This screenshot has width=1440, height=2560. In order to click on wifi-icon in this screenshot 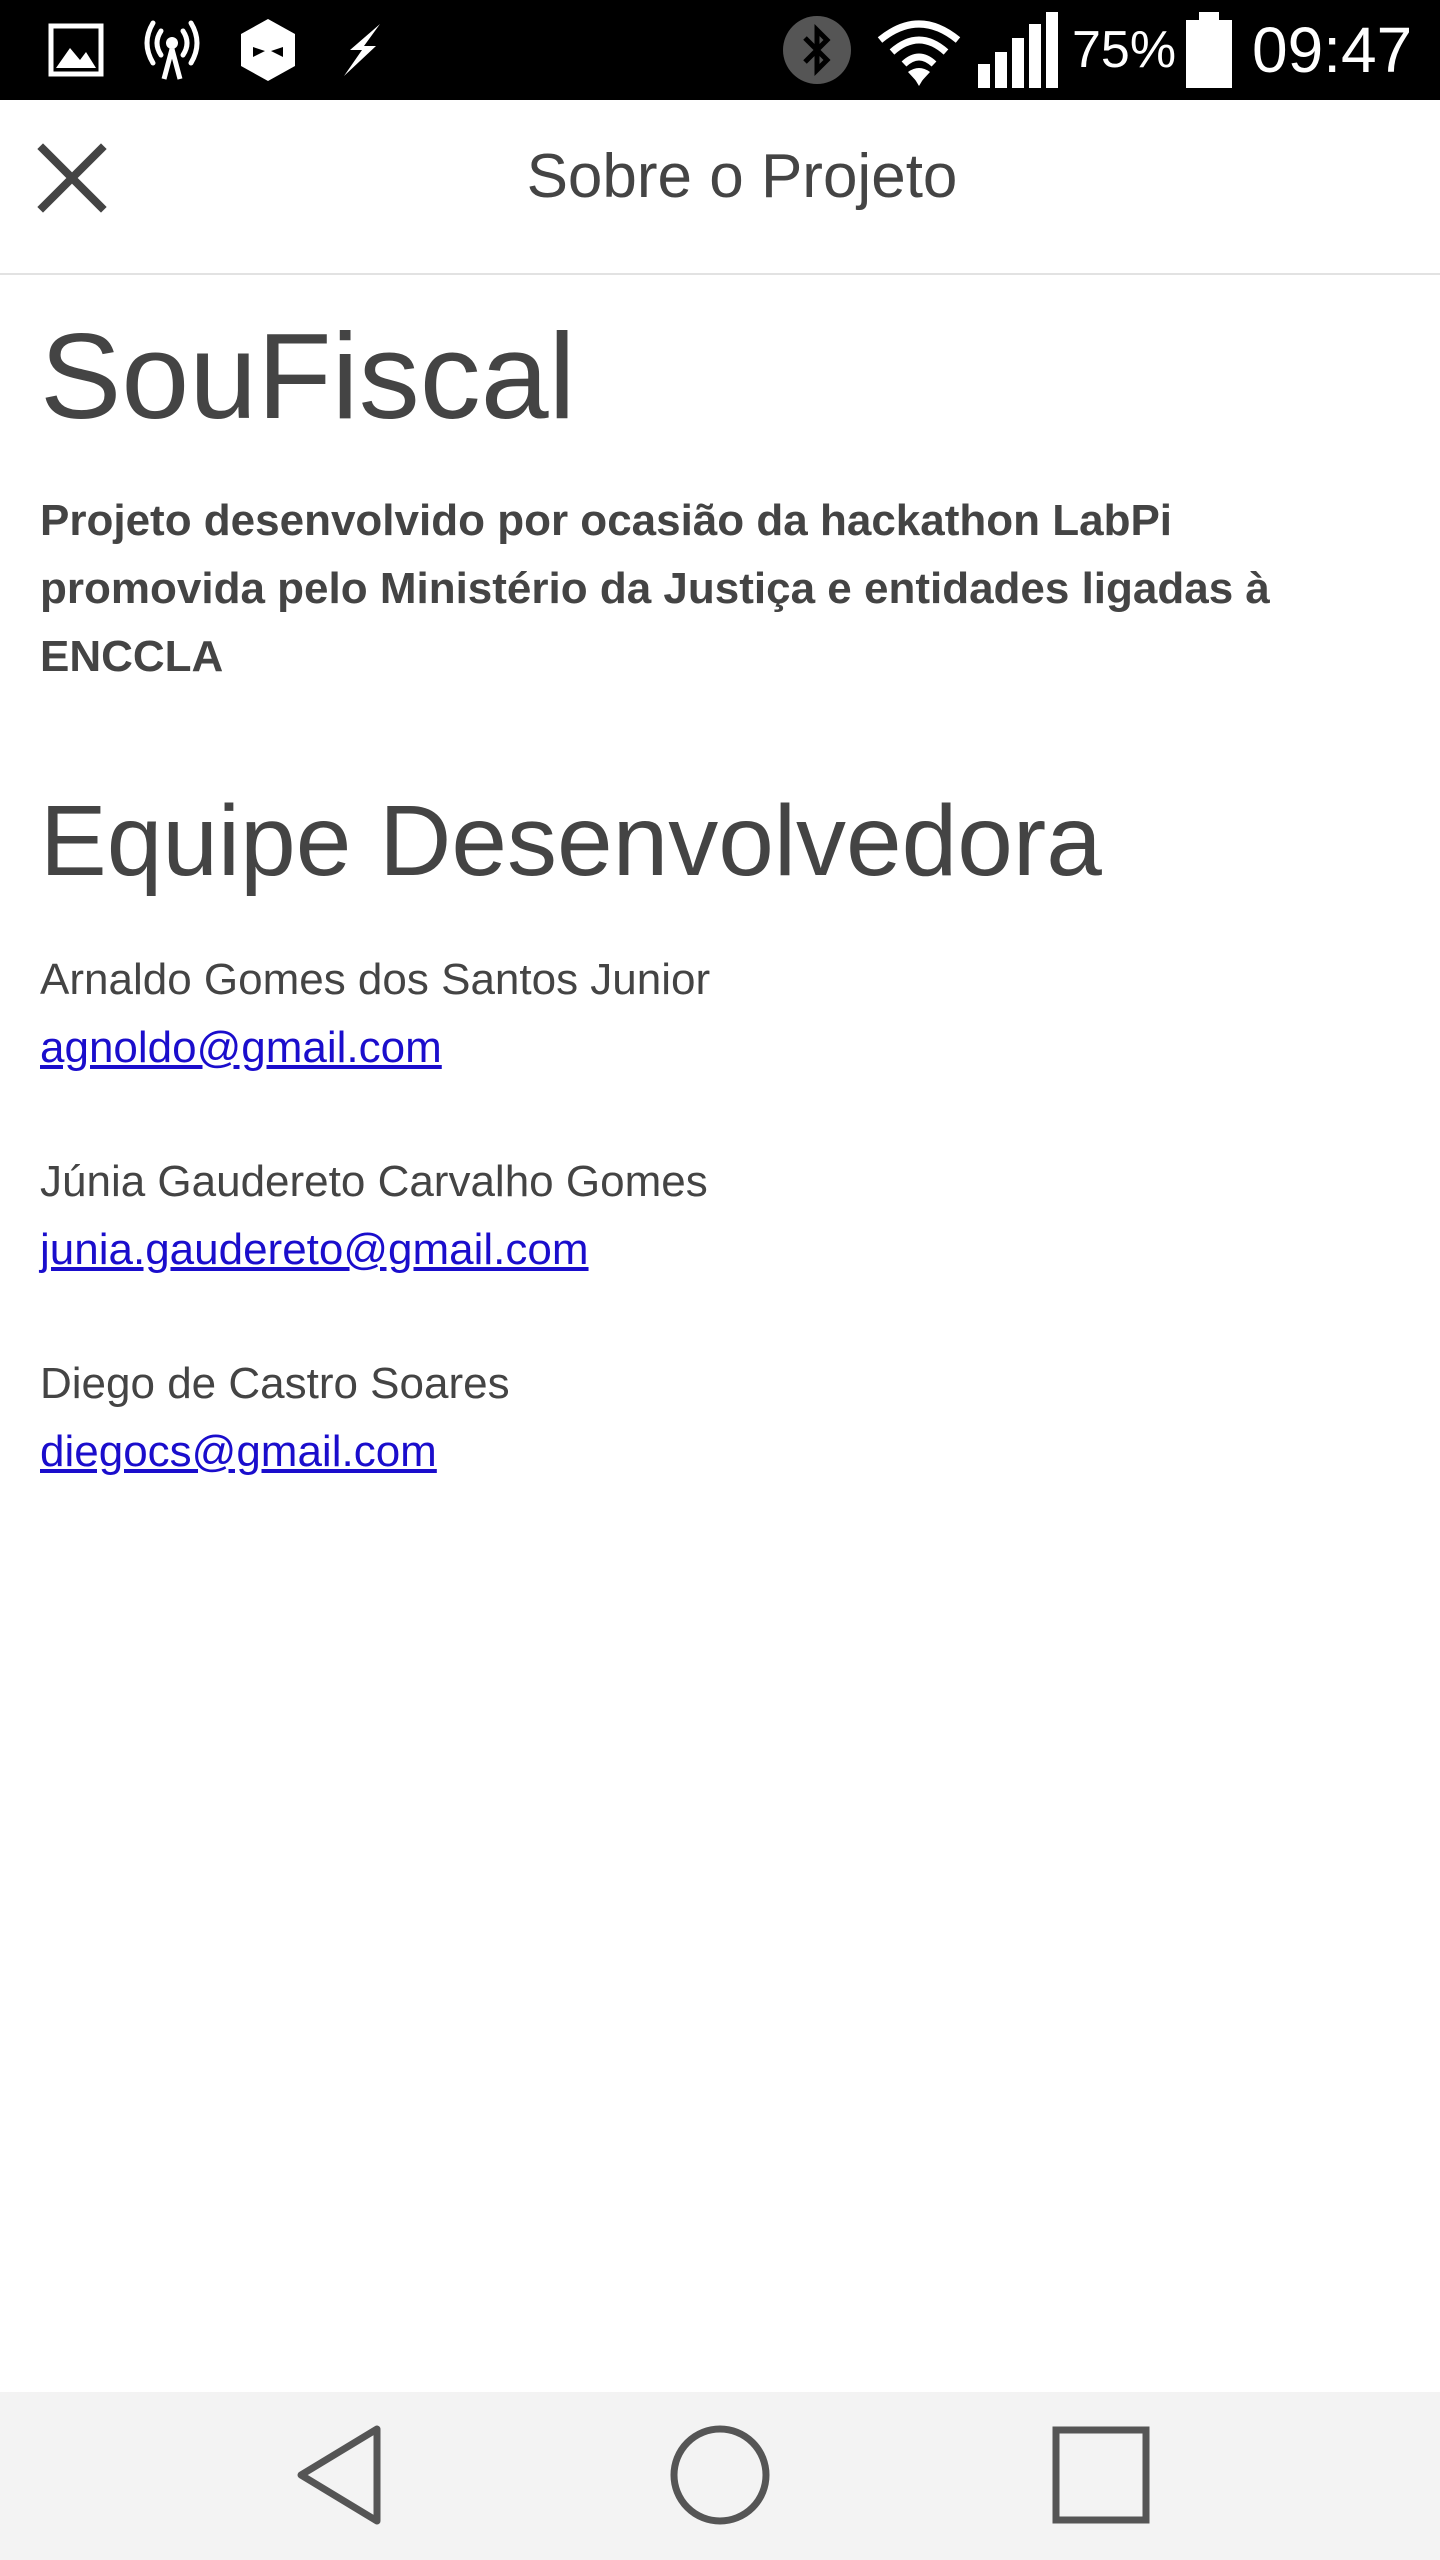, I will do `click(919, 50)`.